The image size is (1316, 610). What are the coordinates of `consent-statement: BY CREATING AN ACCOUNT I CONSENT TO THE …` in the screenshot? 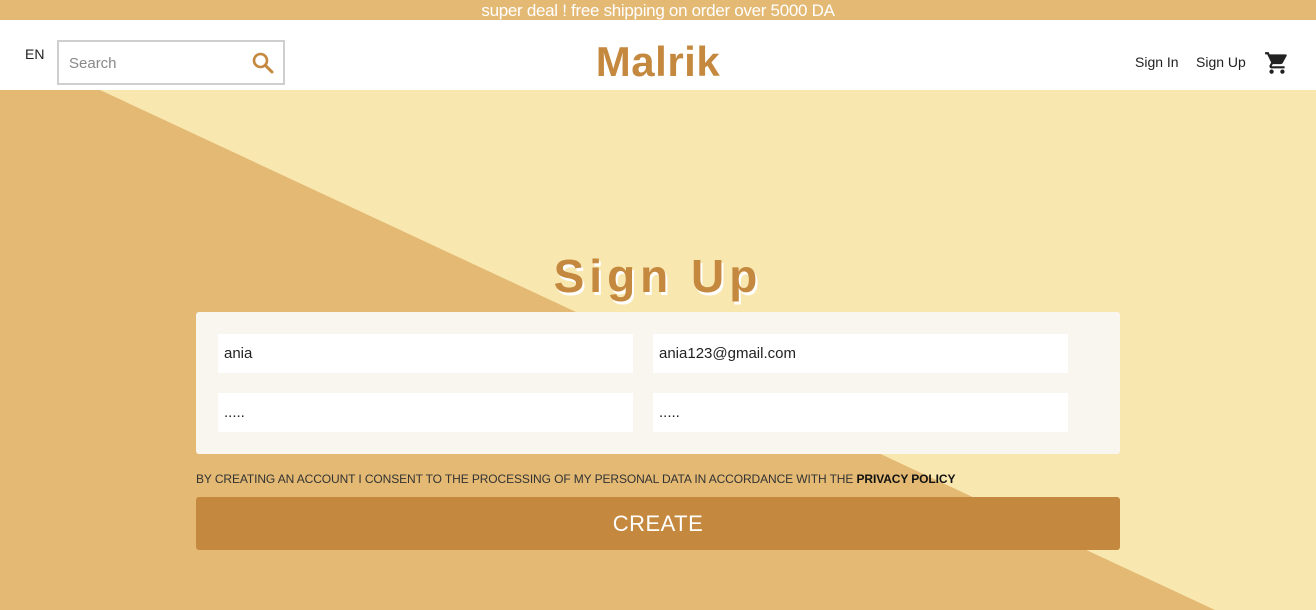 It's located at (526, 479).